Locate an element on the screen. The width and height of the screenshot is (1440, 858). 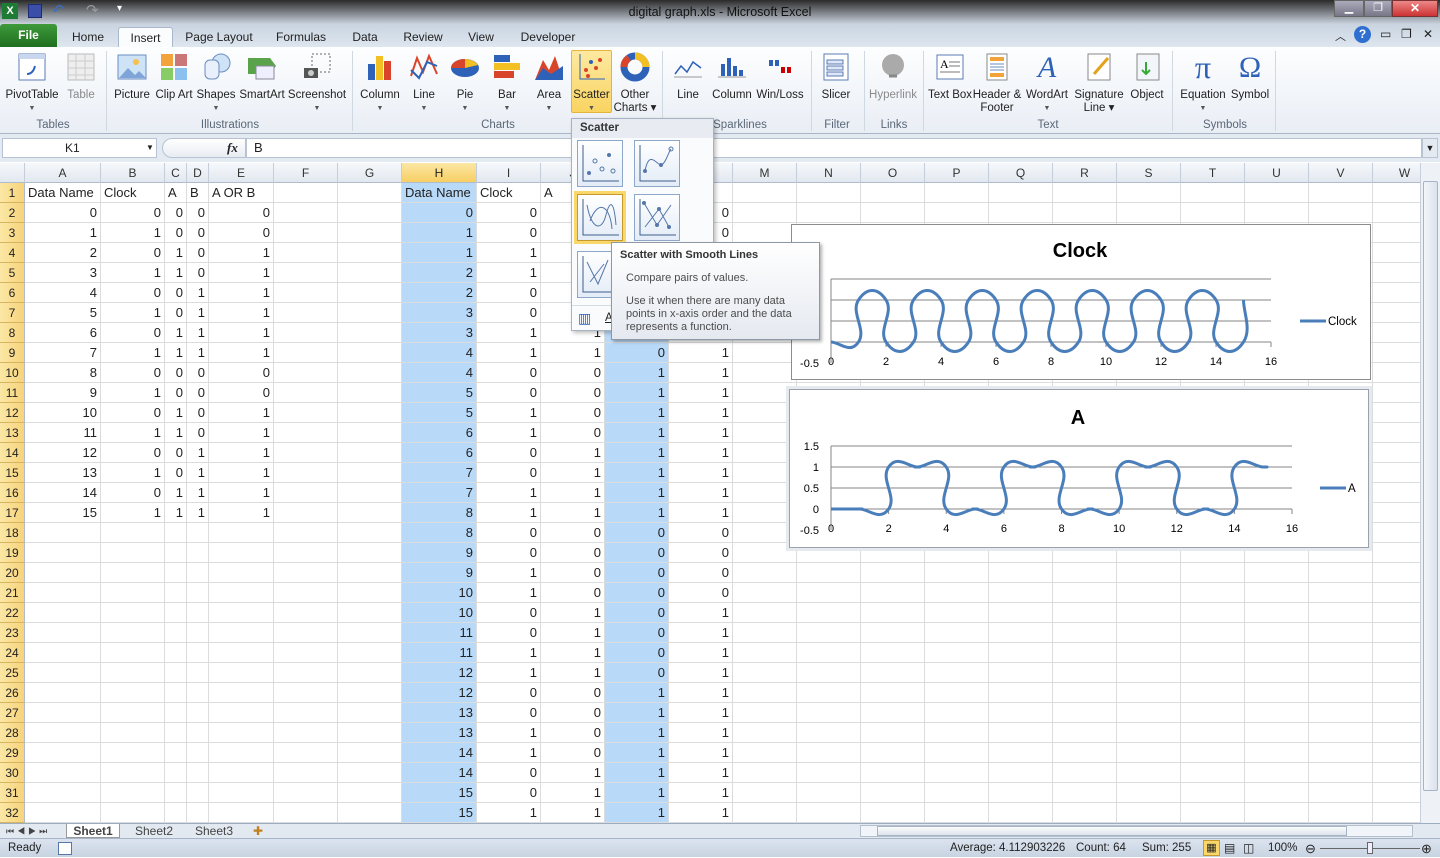
y-tick-label: 0 is located at coordinates (816, 510).